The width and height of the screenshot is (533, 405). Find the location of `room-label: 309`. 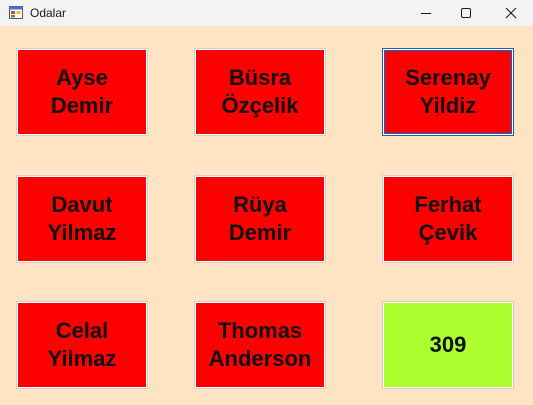

room-label: 309 is located at coordinates (448, 344).